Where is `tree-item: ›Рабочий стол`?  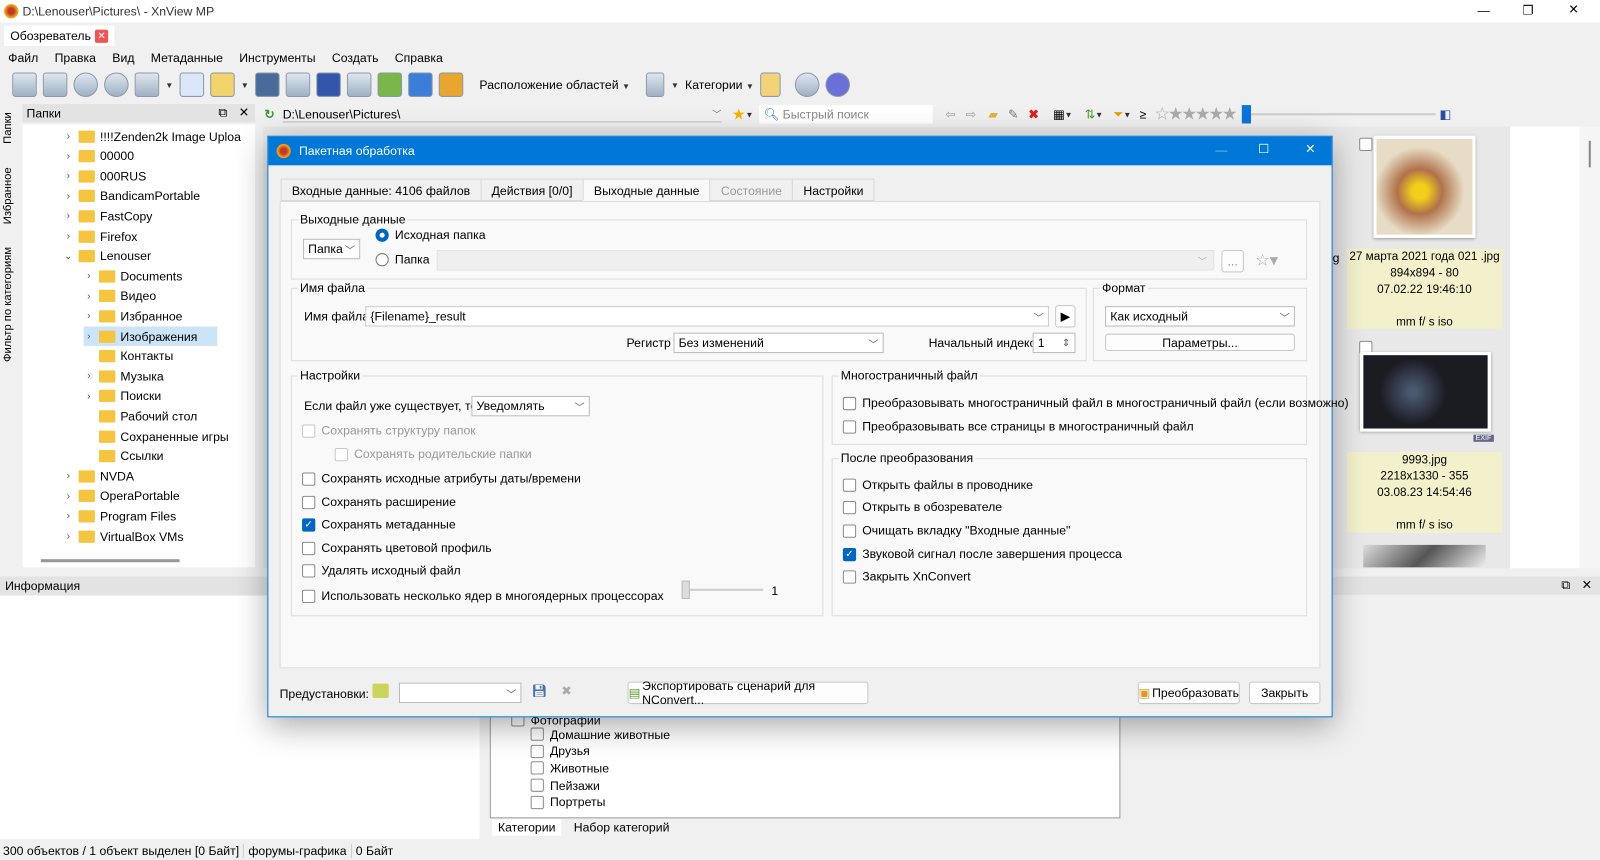
tree-item: ›Рабочий стол is located at coordinates (140, 416).